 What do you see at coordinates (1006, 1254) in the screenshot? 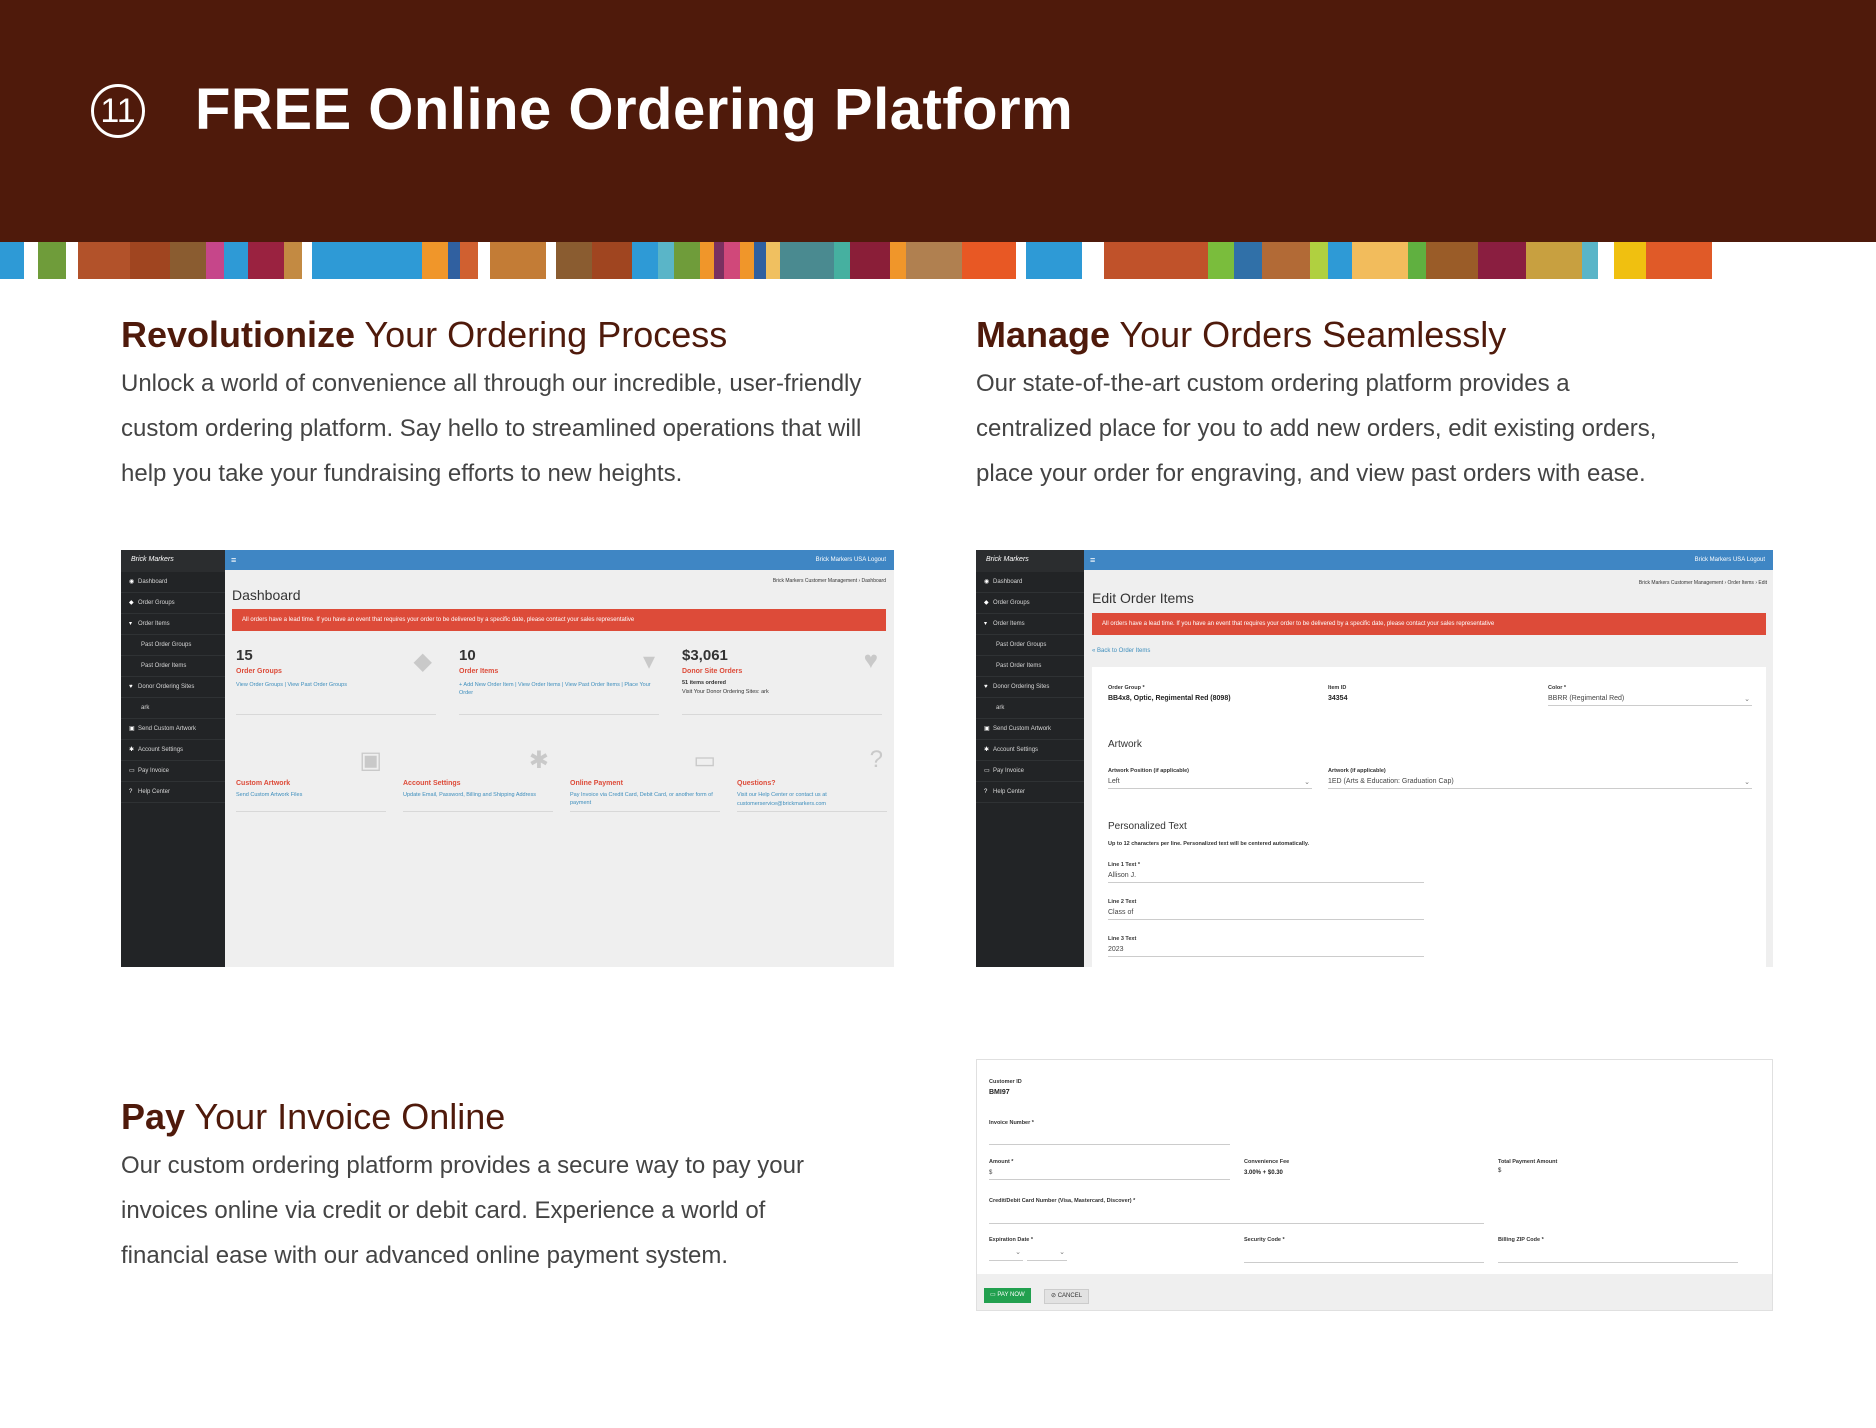
I see `expiration-month-select: ⌄` at bounding box center [1006, 1254].